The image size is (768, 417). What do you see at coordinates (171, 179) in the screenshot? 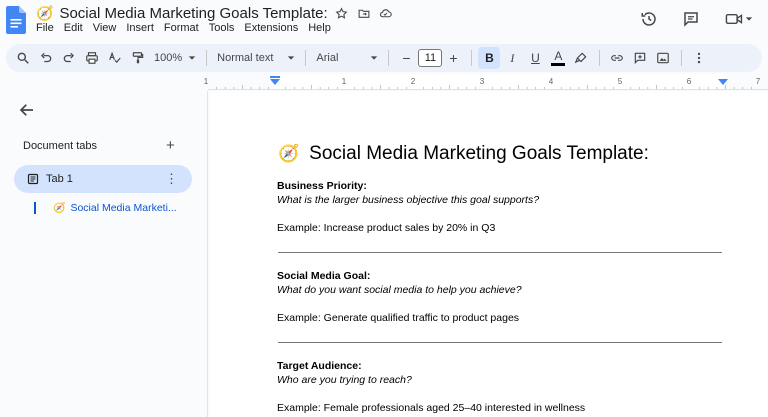
I see `tab-more-options-button: ⋮` at bounding box center [171, 179].